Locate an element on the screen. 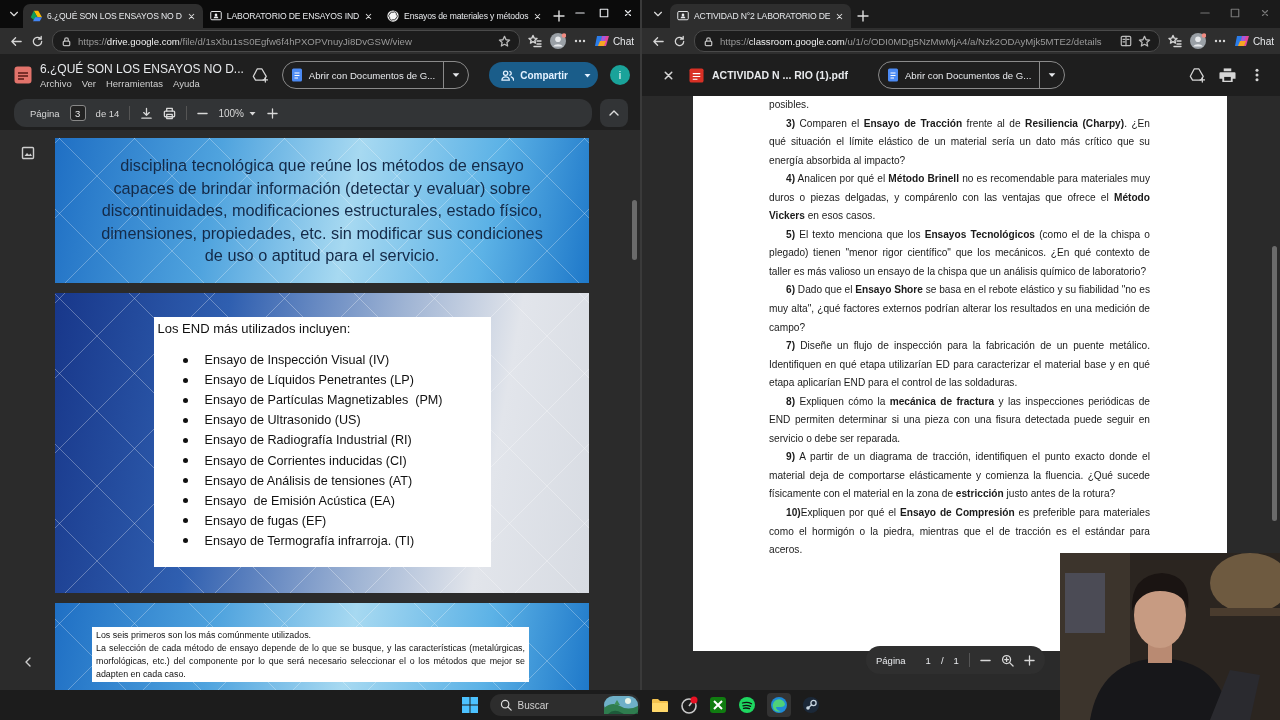 The height and width of the screenshot is (720, 1280). browser-tab: ACTIVIDAD N°2 LABORATORIO DE is located at coordinates (761, 16).